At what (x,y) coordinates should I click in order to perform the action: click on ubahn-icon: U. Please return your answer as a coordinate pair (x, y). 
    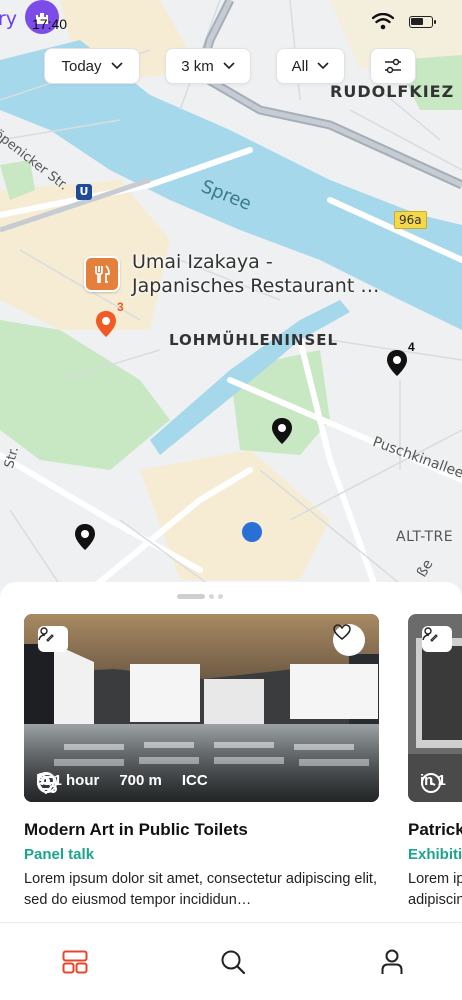
    Looking at the image, I should click on (84, 192).